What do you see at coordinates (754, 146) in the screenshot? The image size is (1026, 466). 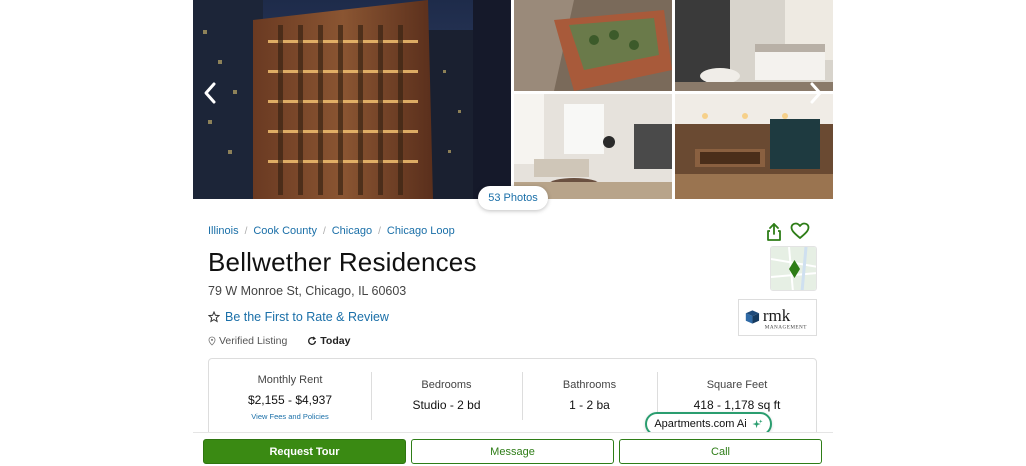 I see `game-room-photo` at bounding box center [754, 146].